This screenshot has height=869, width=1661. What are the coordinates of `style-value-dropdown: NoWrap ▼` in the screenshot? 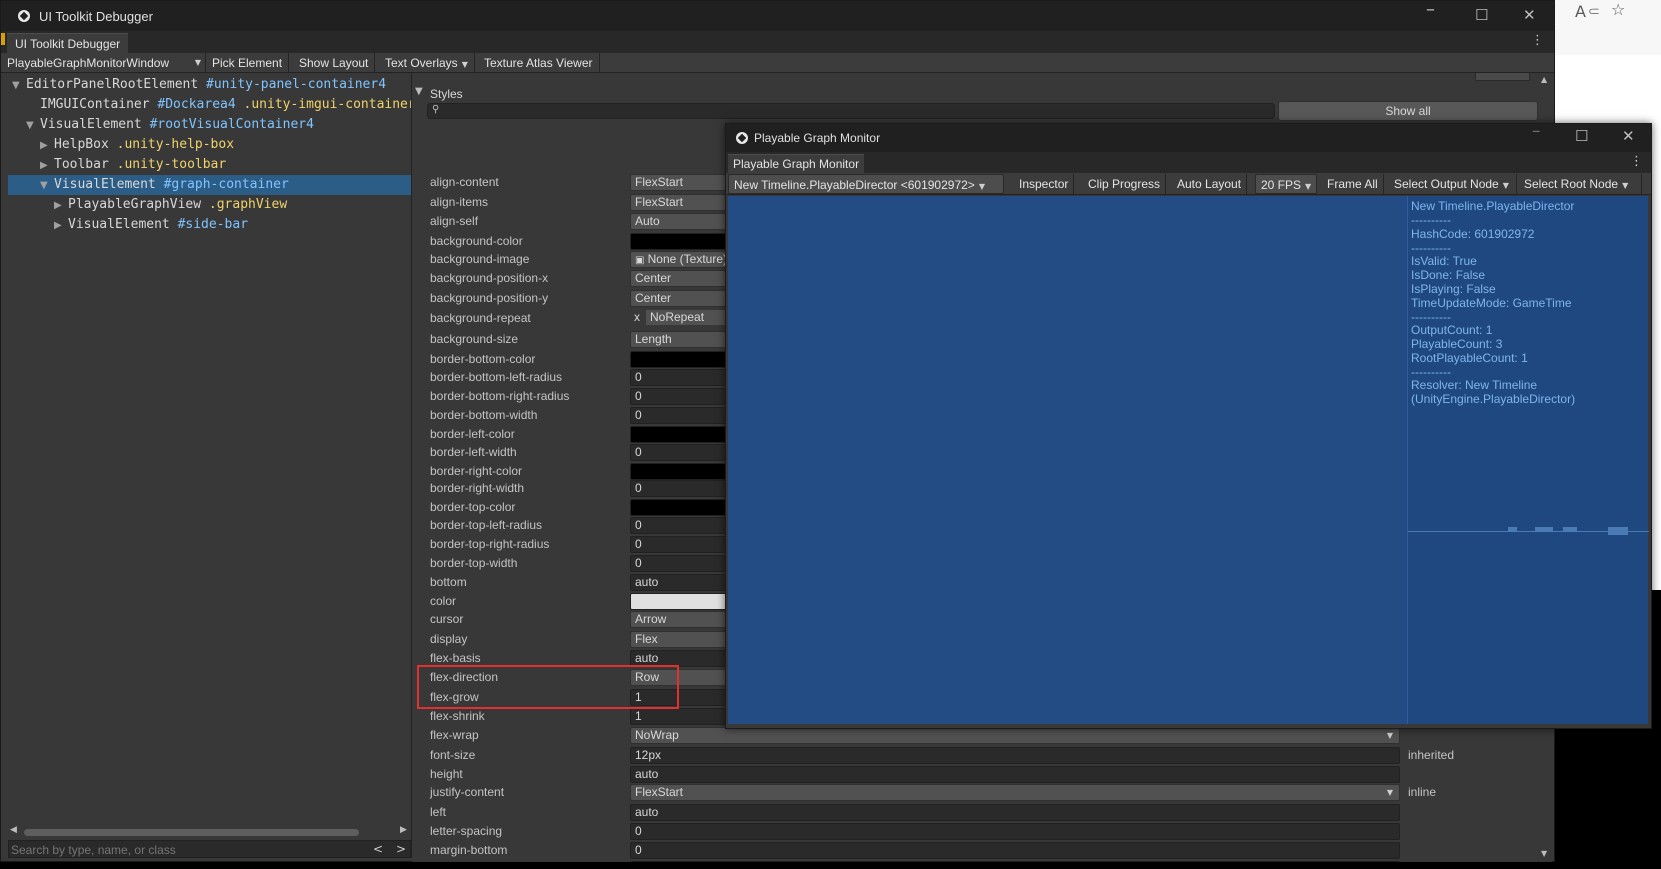 It's located at (1015, 735).